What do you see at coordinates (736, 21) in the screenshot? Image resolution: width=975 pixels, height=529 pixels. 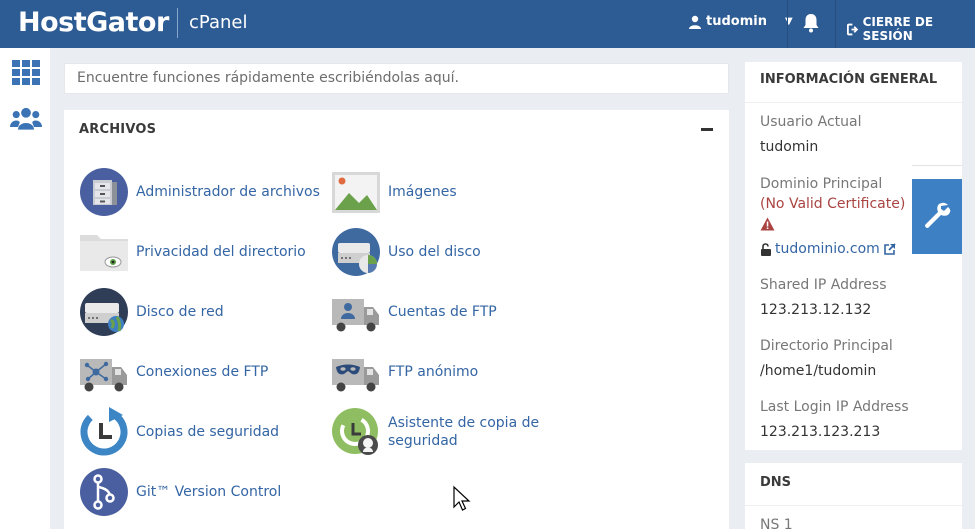 I see `username: tudomin` at bounding box center [736, 21].